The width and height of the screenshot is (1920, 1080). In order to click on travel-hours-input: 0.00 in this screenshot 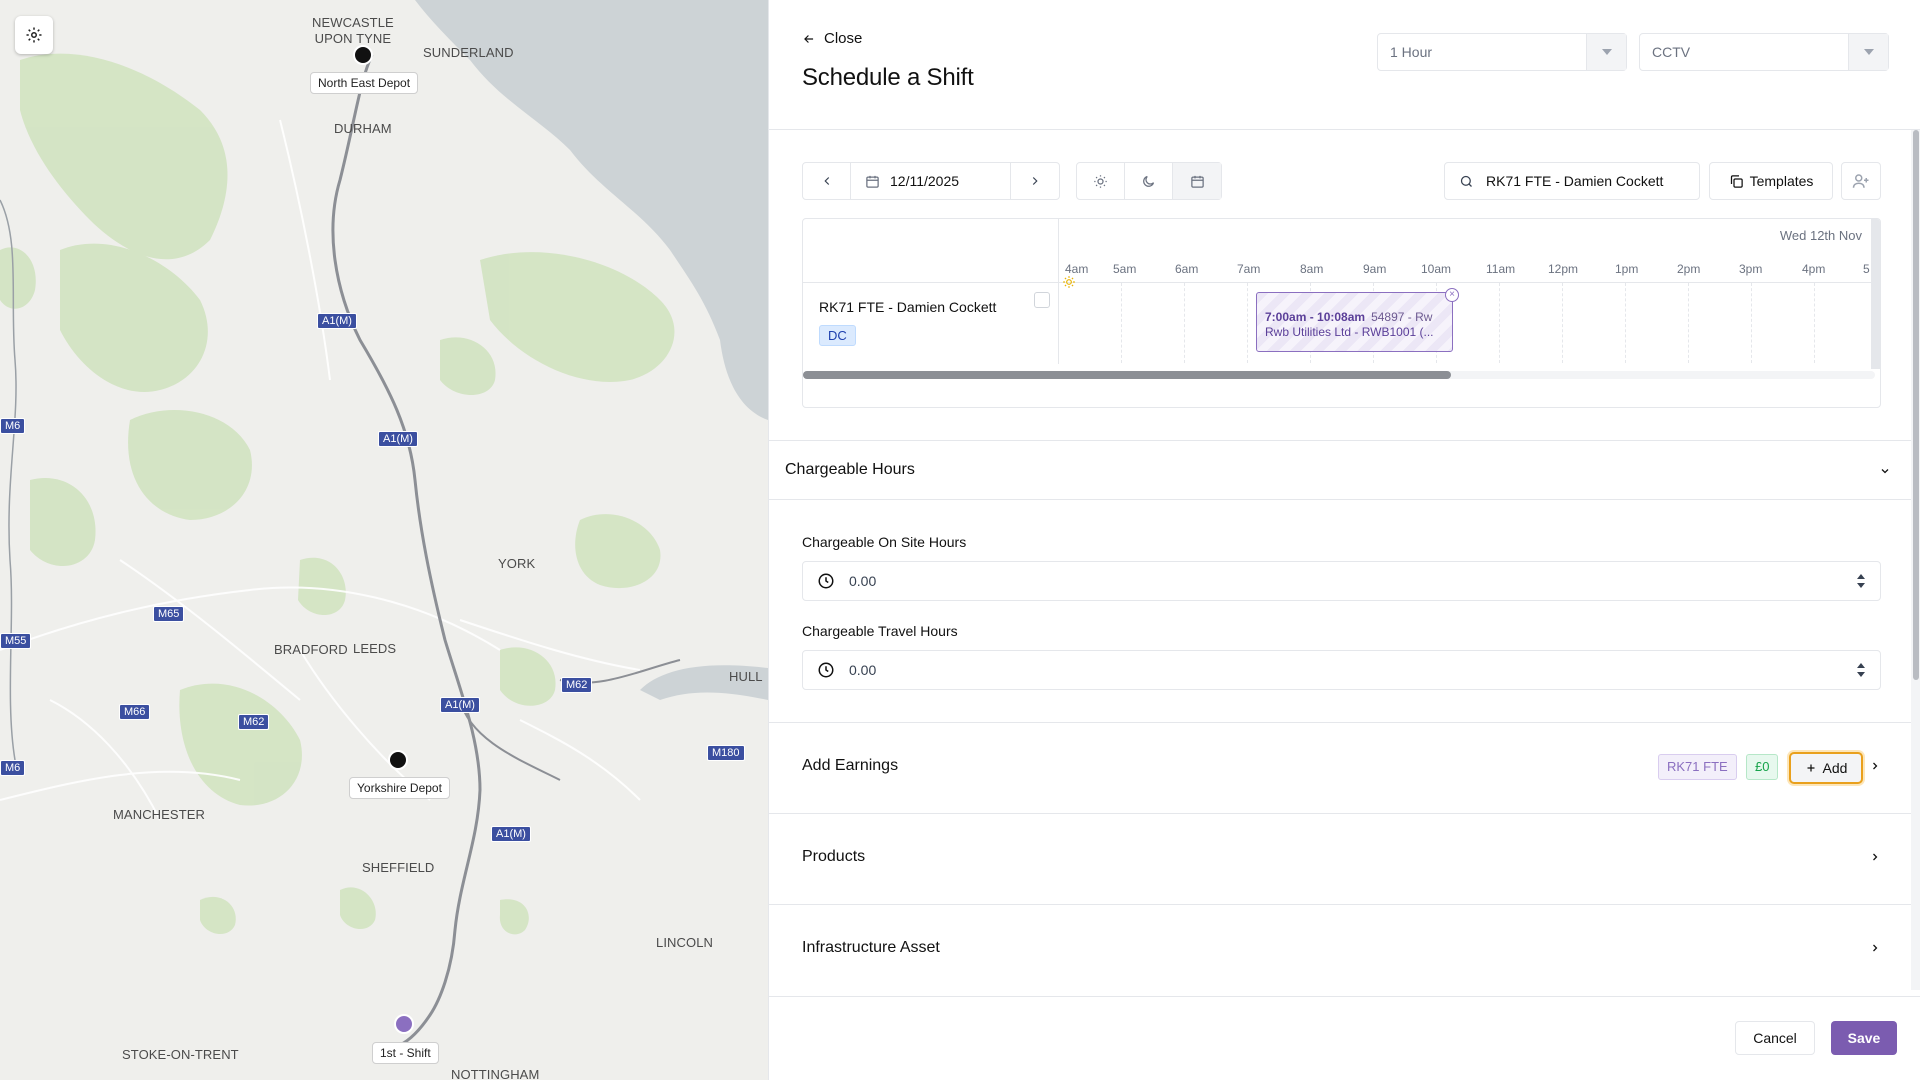, I will do `click(1341, 670)`.